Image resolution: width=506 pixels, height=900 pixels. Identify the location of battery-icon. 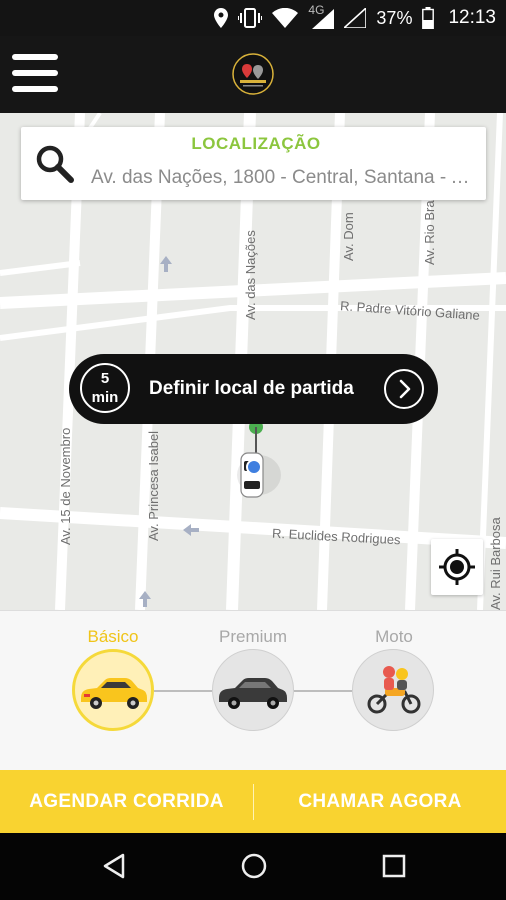
(428, 18).